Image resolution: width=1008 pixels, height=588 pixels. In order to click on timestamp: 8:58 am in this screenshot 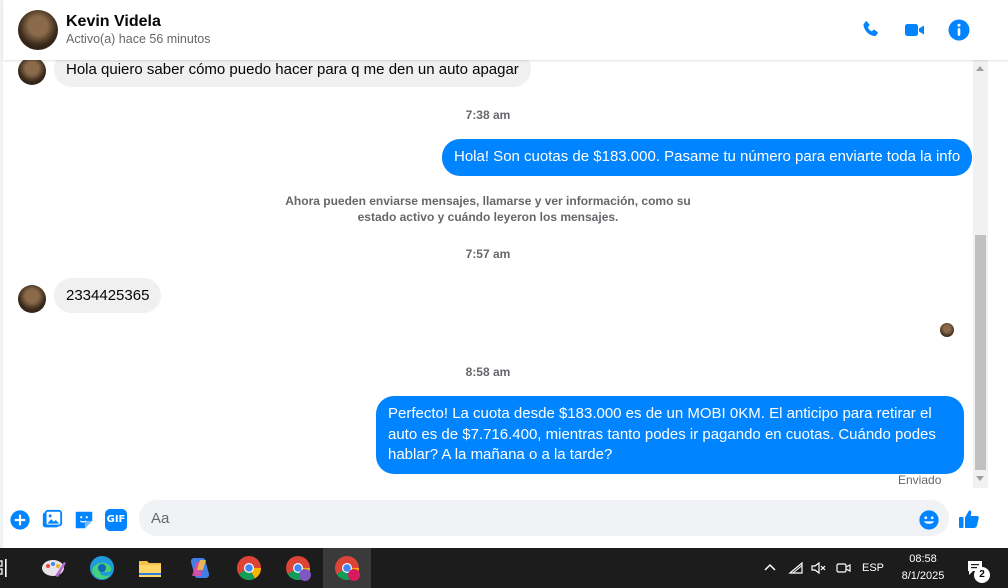, I will do `click(488, 372)`.